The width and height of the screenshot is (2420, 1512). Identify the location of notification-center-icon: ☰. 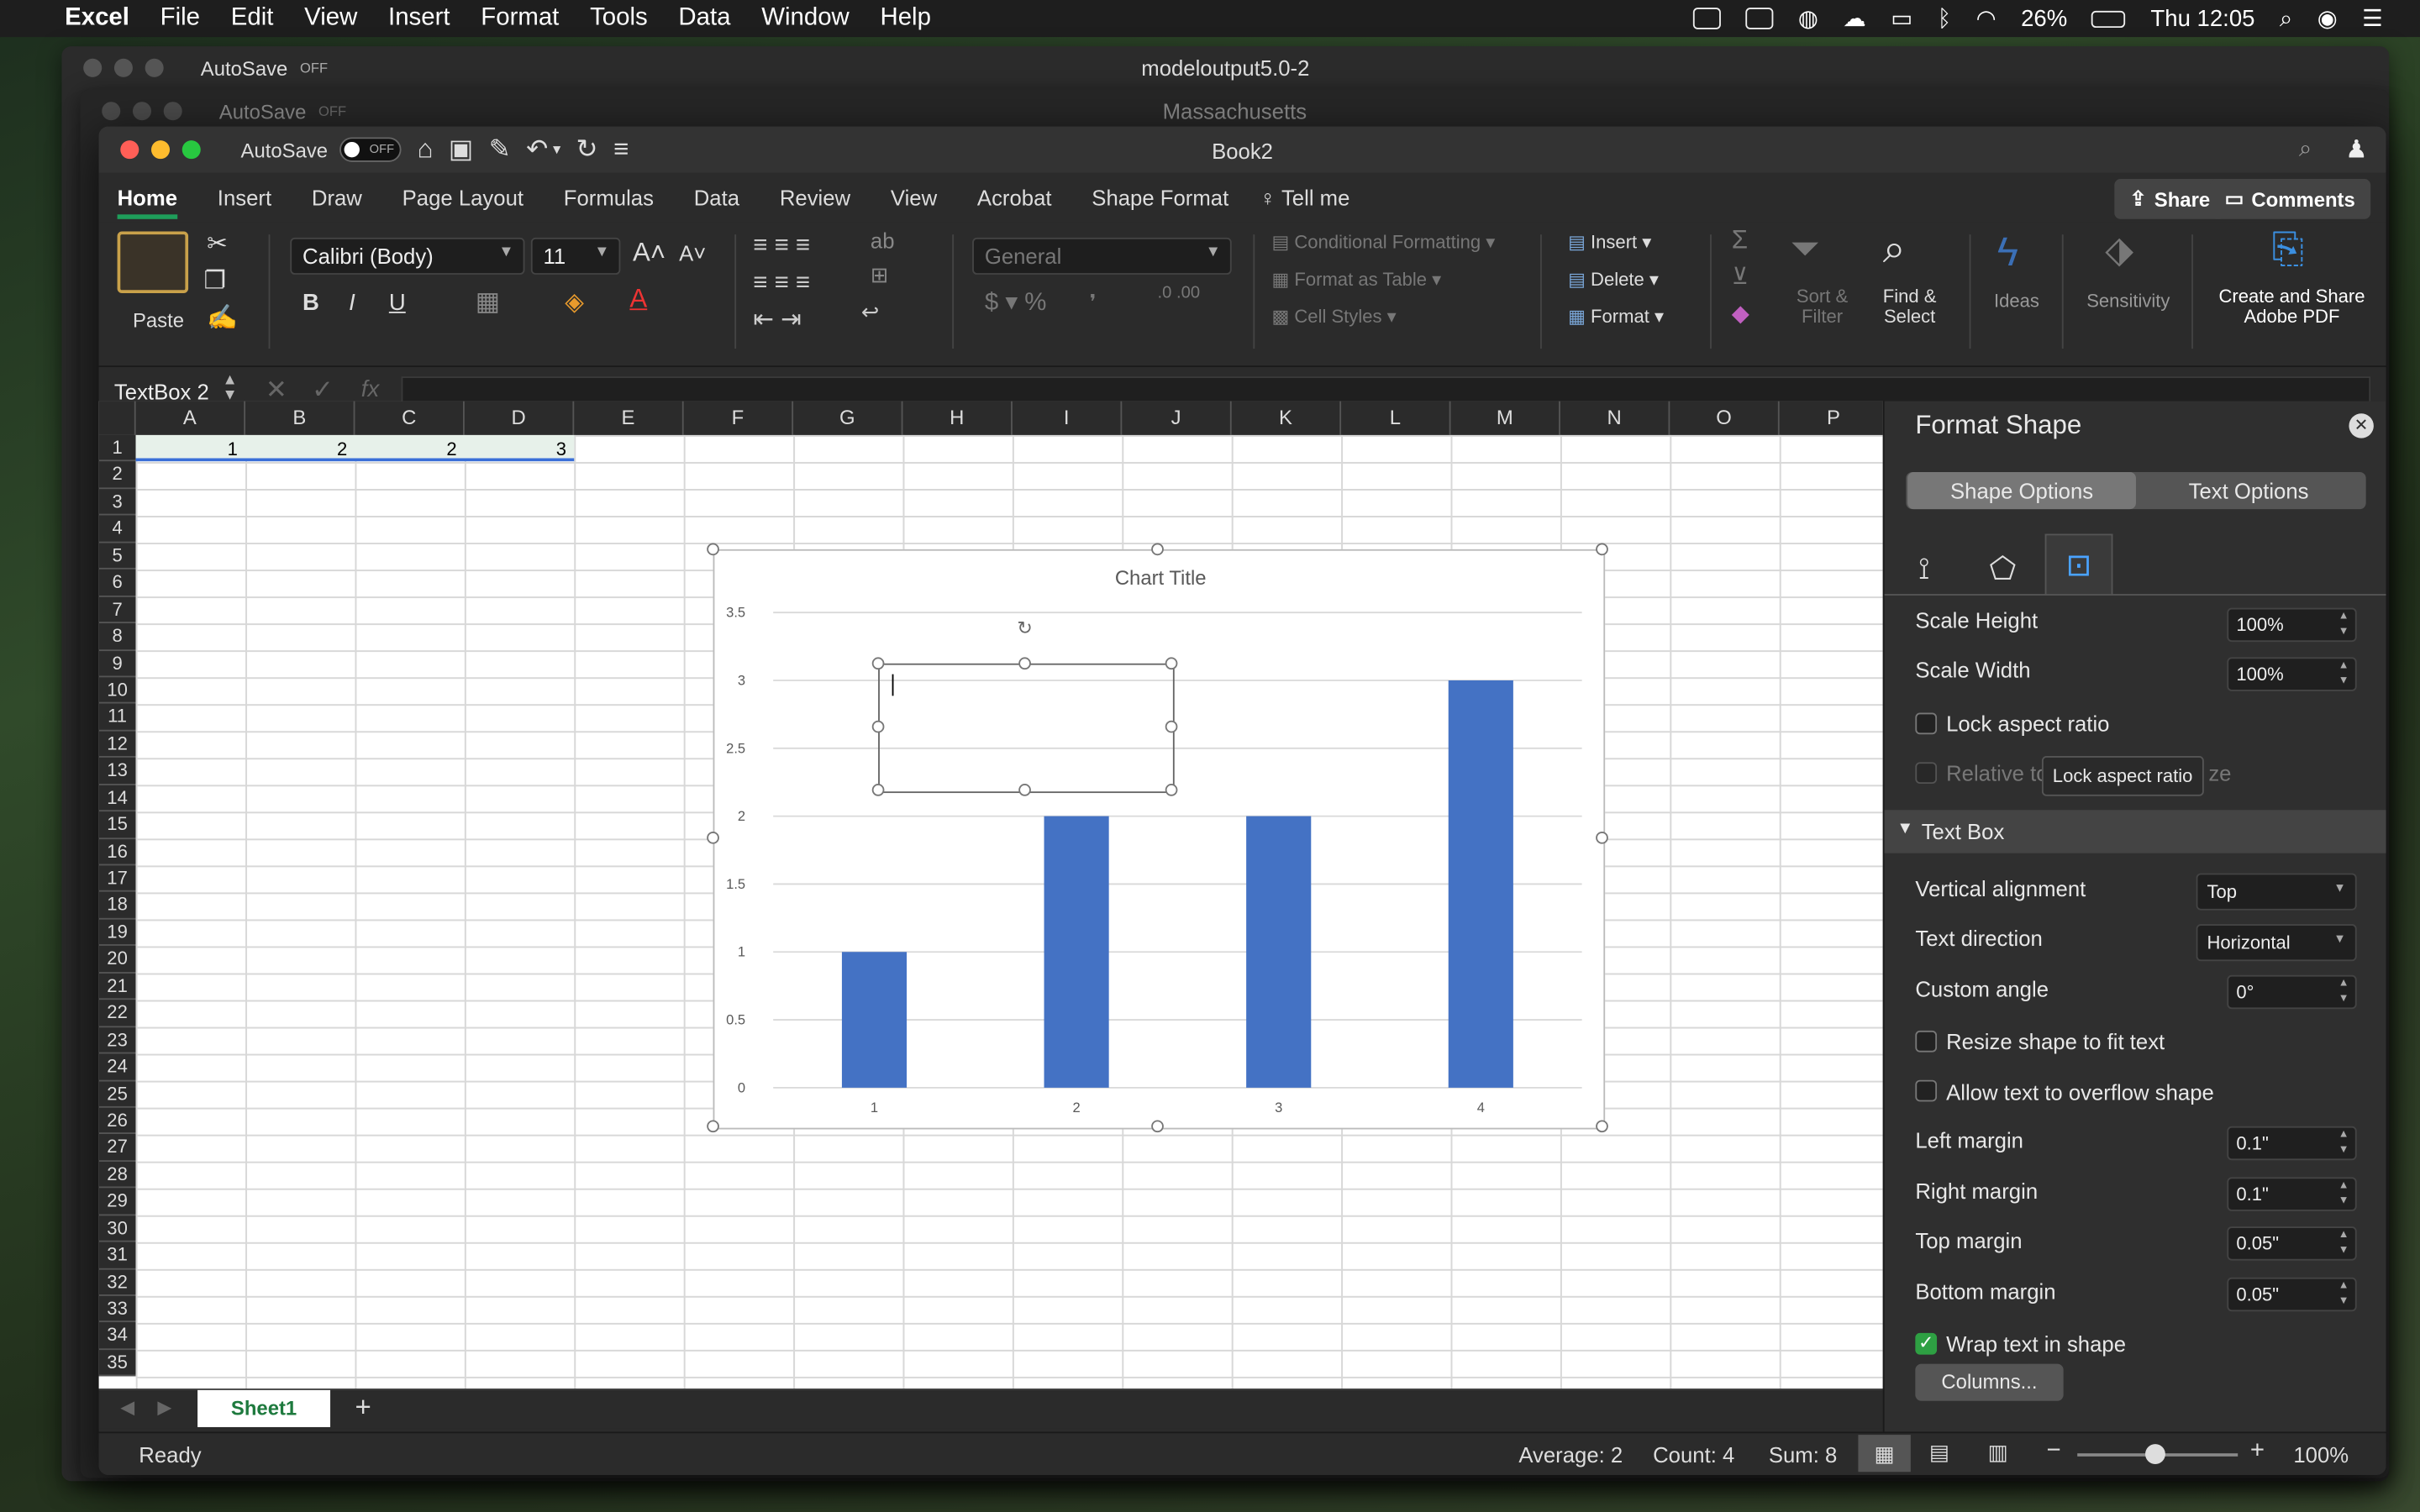
(2372, 18).